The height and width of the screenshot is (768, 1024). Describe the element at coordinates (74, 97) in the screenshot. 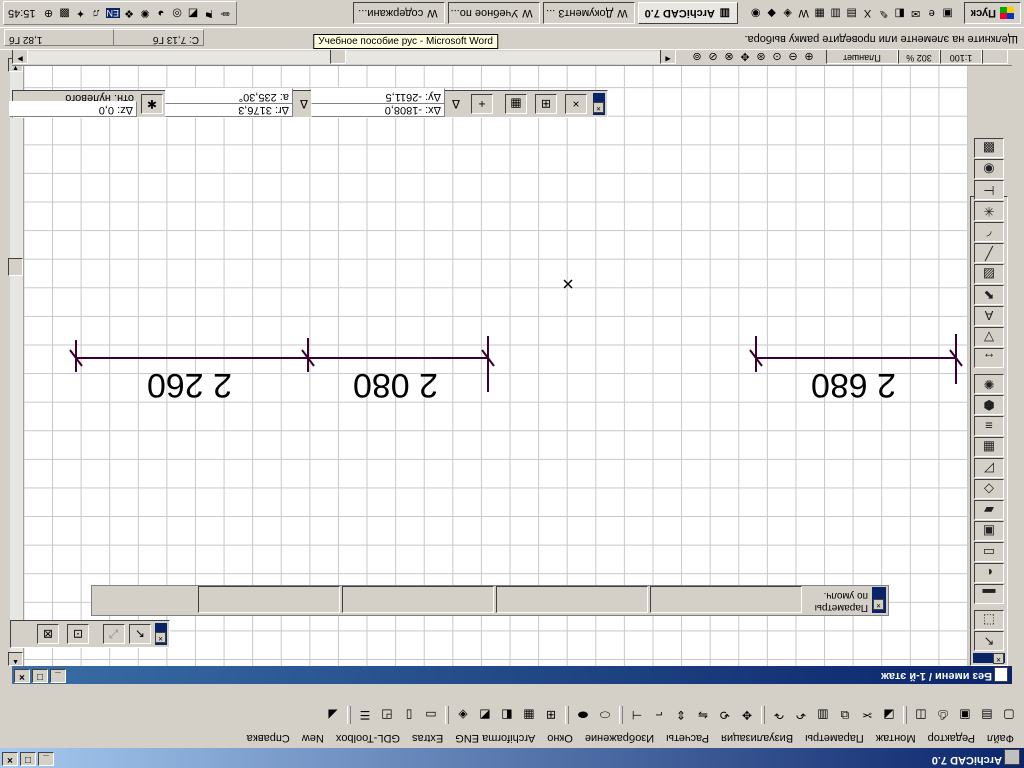

I see `reference-select: отн. нулевого` at that location.